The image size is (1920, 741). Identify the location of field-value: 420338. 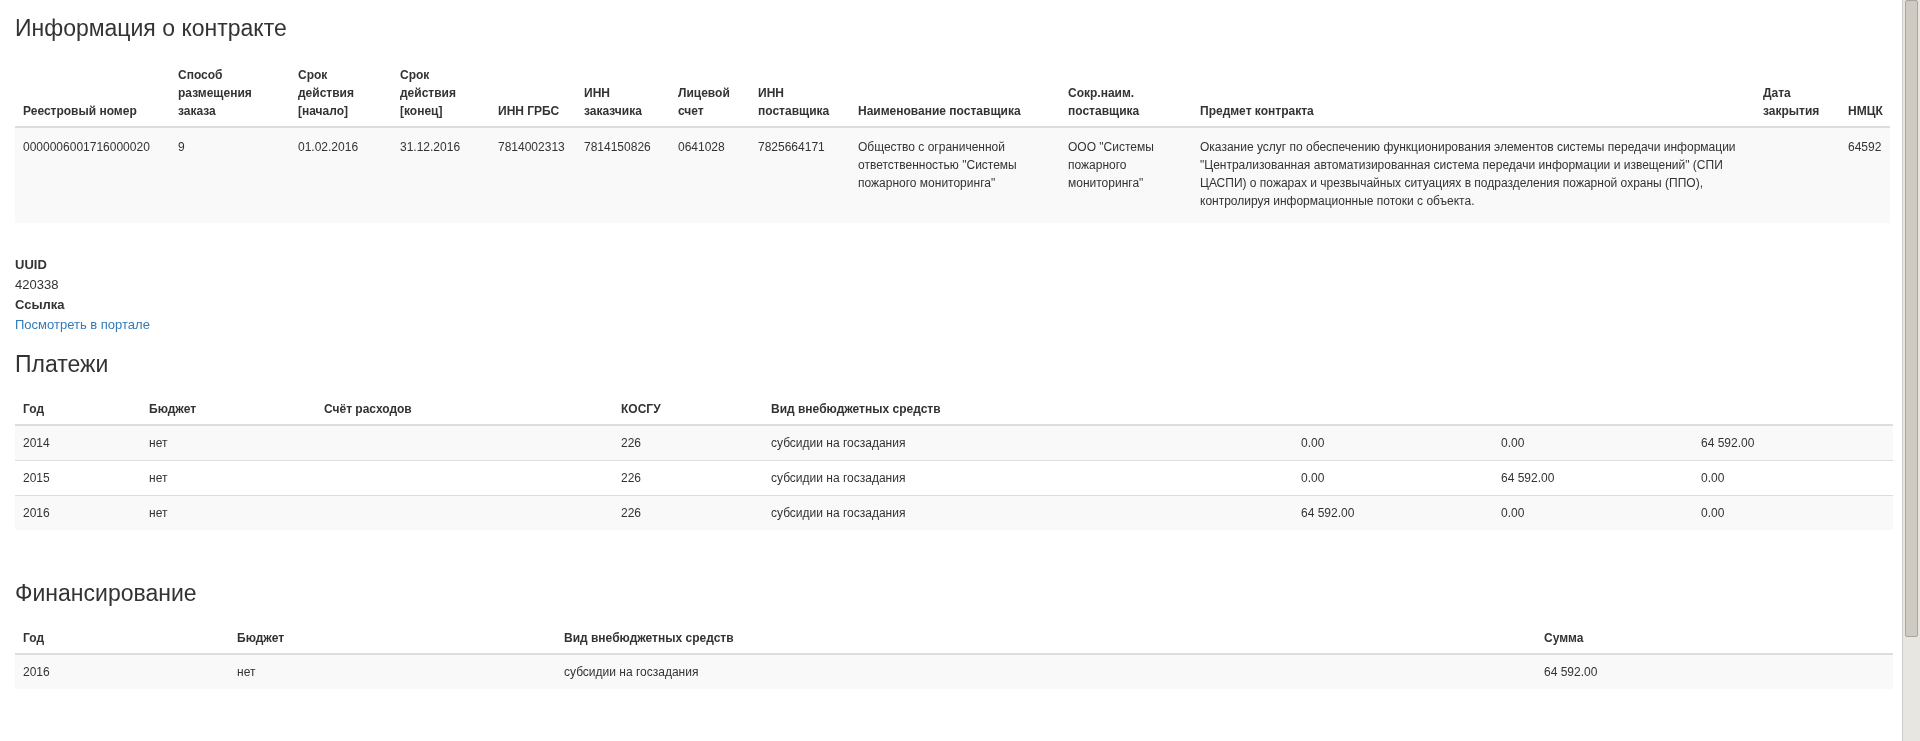
(37, 285).